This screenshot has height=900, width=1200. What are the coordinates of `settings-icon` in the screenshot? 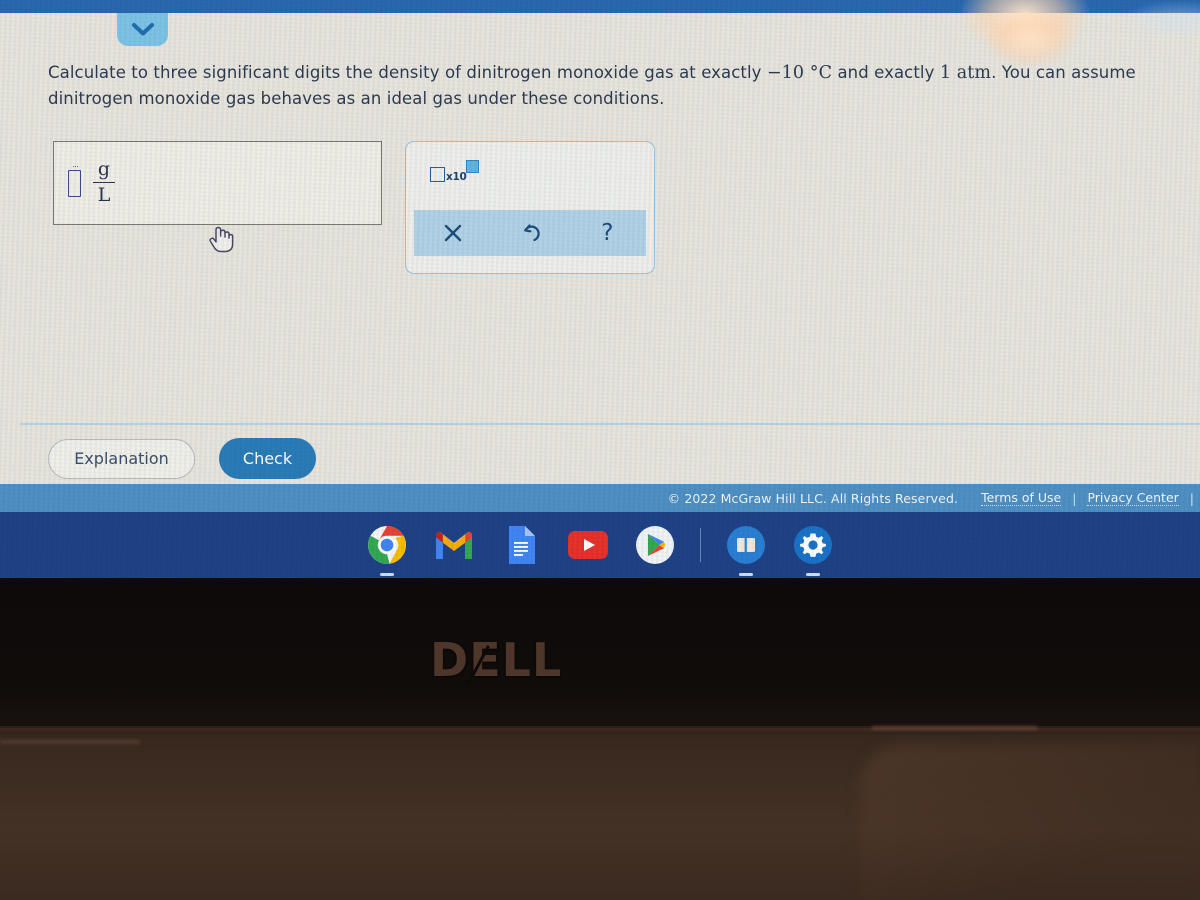 It's located at (813, 545).